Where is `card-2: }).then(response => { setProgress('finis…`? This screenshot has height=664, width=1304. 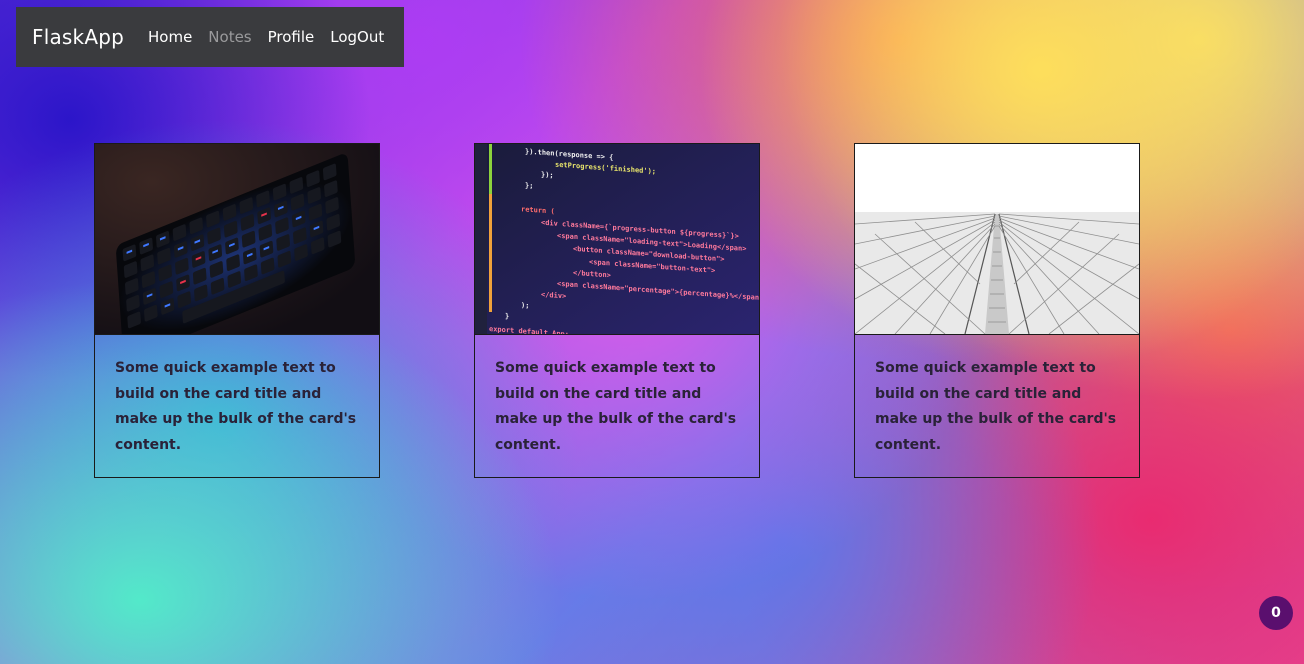 card-2: }).then(response => { setProgress('finis… is located at coordinates (617, 310).